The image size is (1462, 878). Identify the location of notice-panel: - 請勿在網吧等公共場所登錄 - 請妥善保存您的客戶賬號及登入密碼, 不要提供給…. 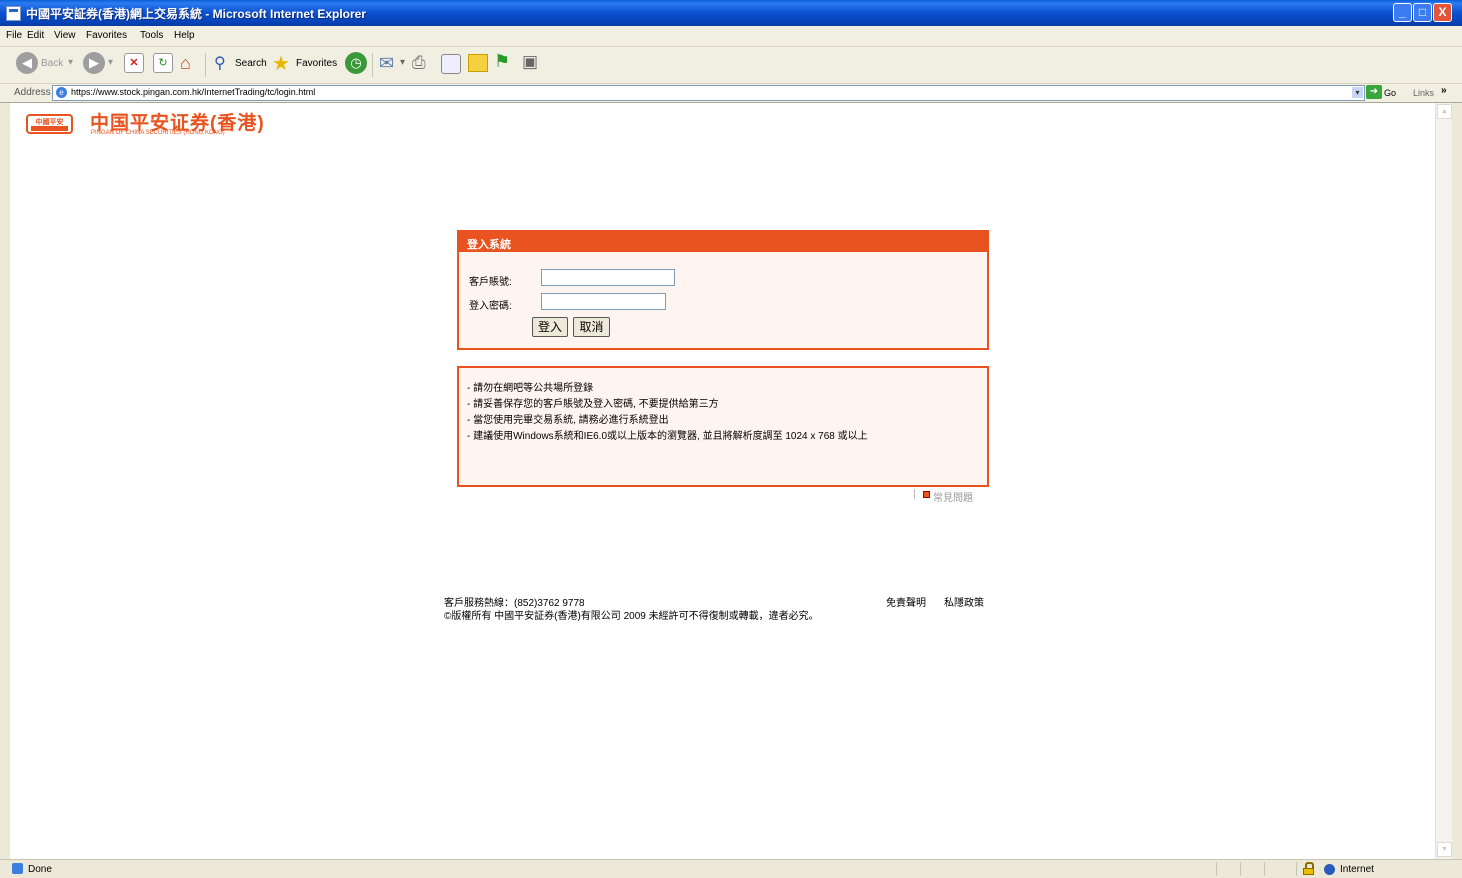
(723, 426).